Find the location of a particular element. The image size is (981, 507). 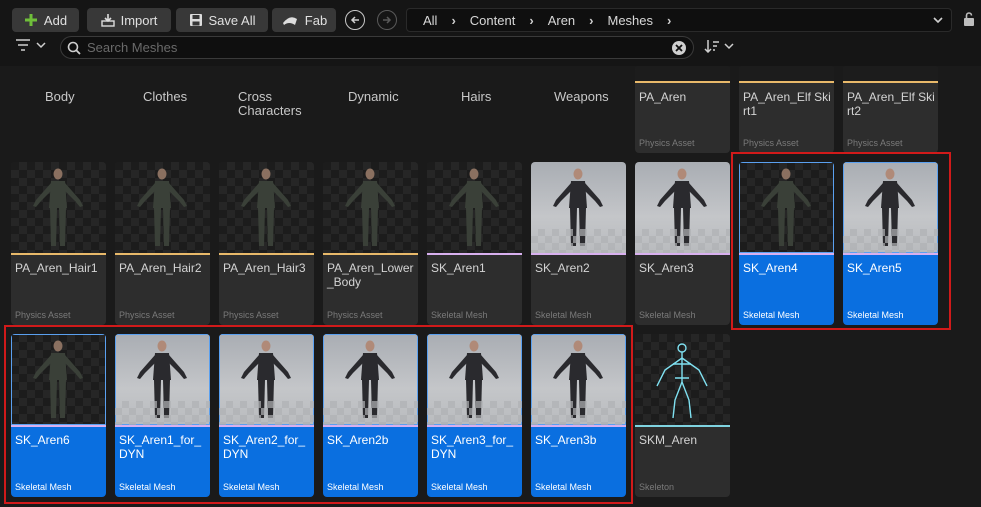

asset-tile: SK_Aren3 Skeletal Mesh is located at coordinates (682, 243).